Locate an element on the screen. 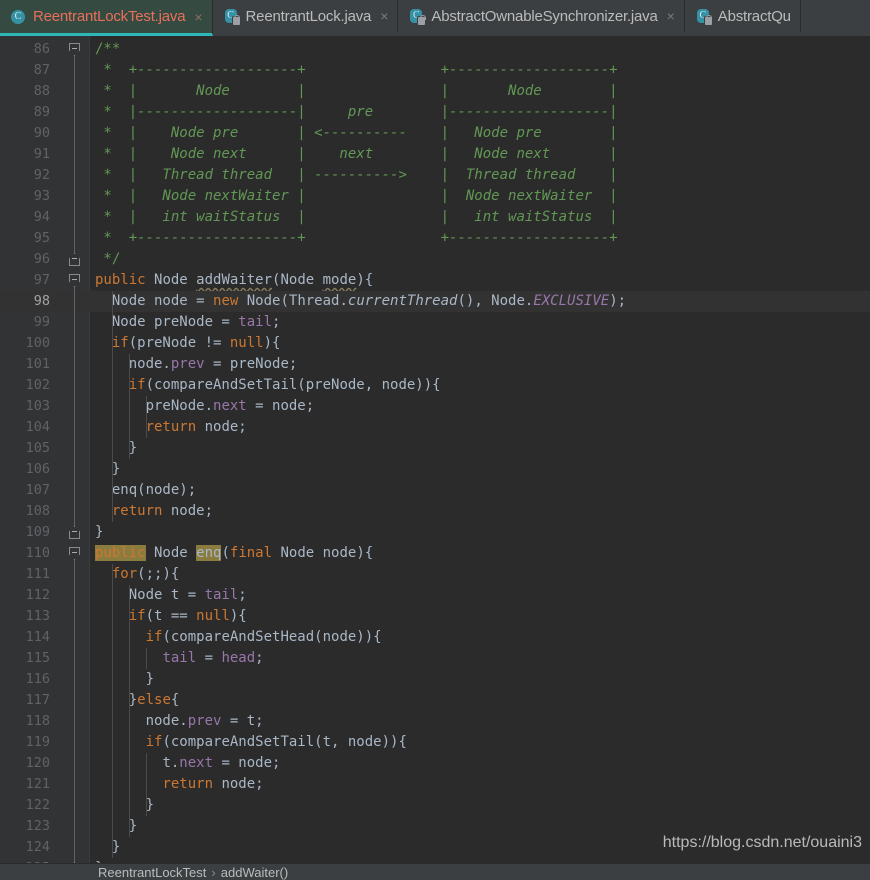 This screenshot has width=870, height=880. code-line-text: Node t = tail; is located at coordinates (171, 595).